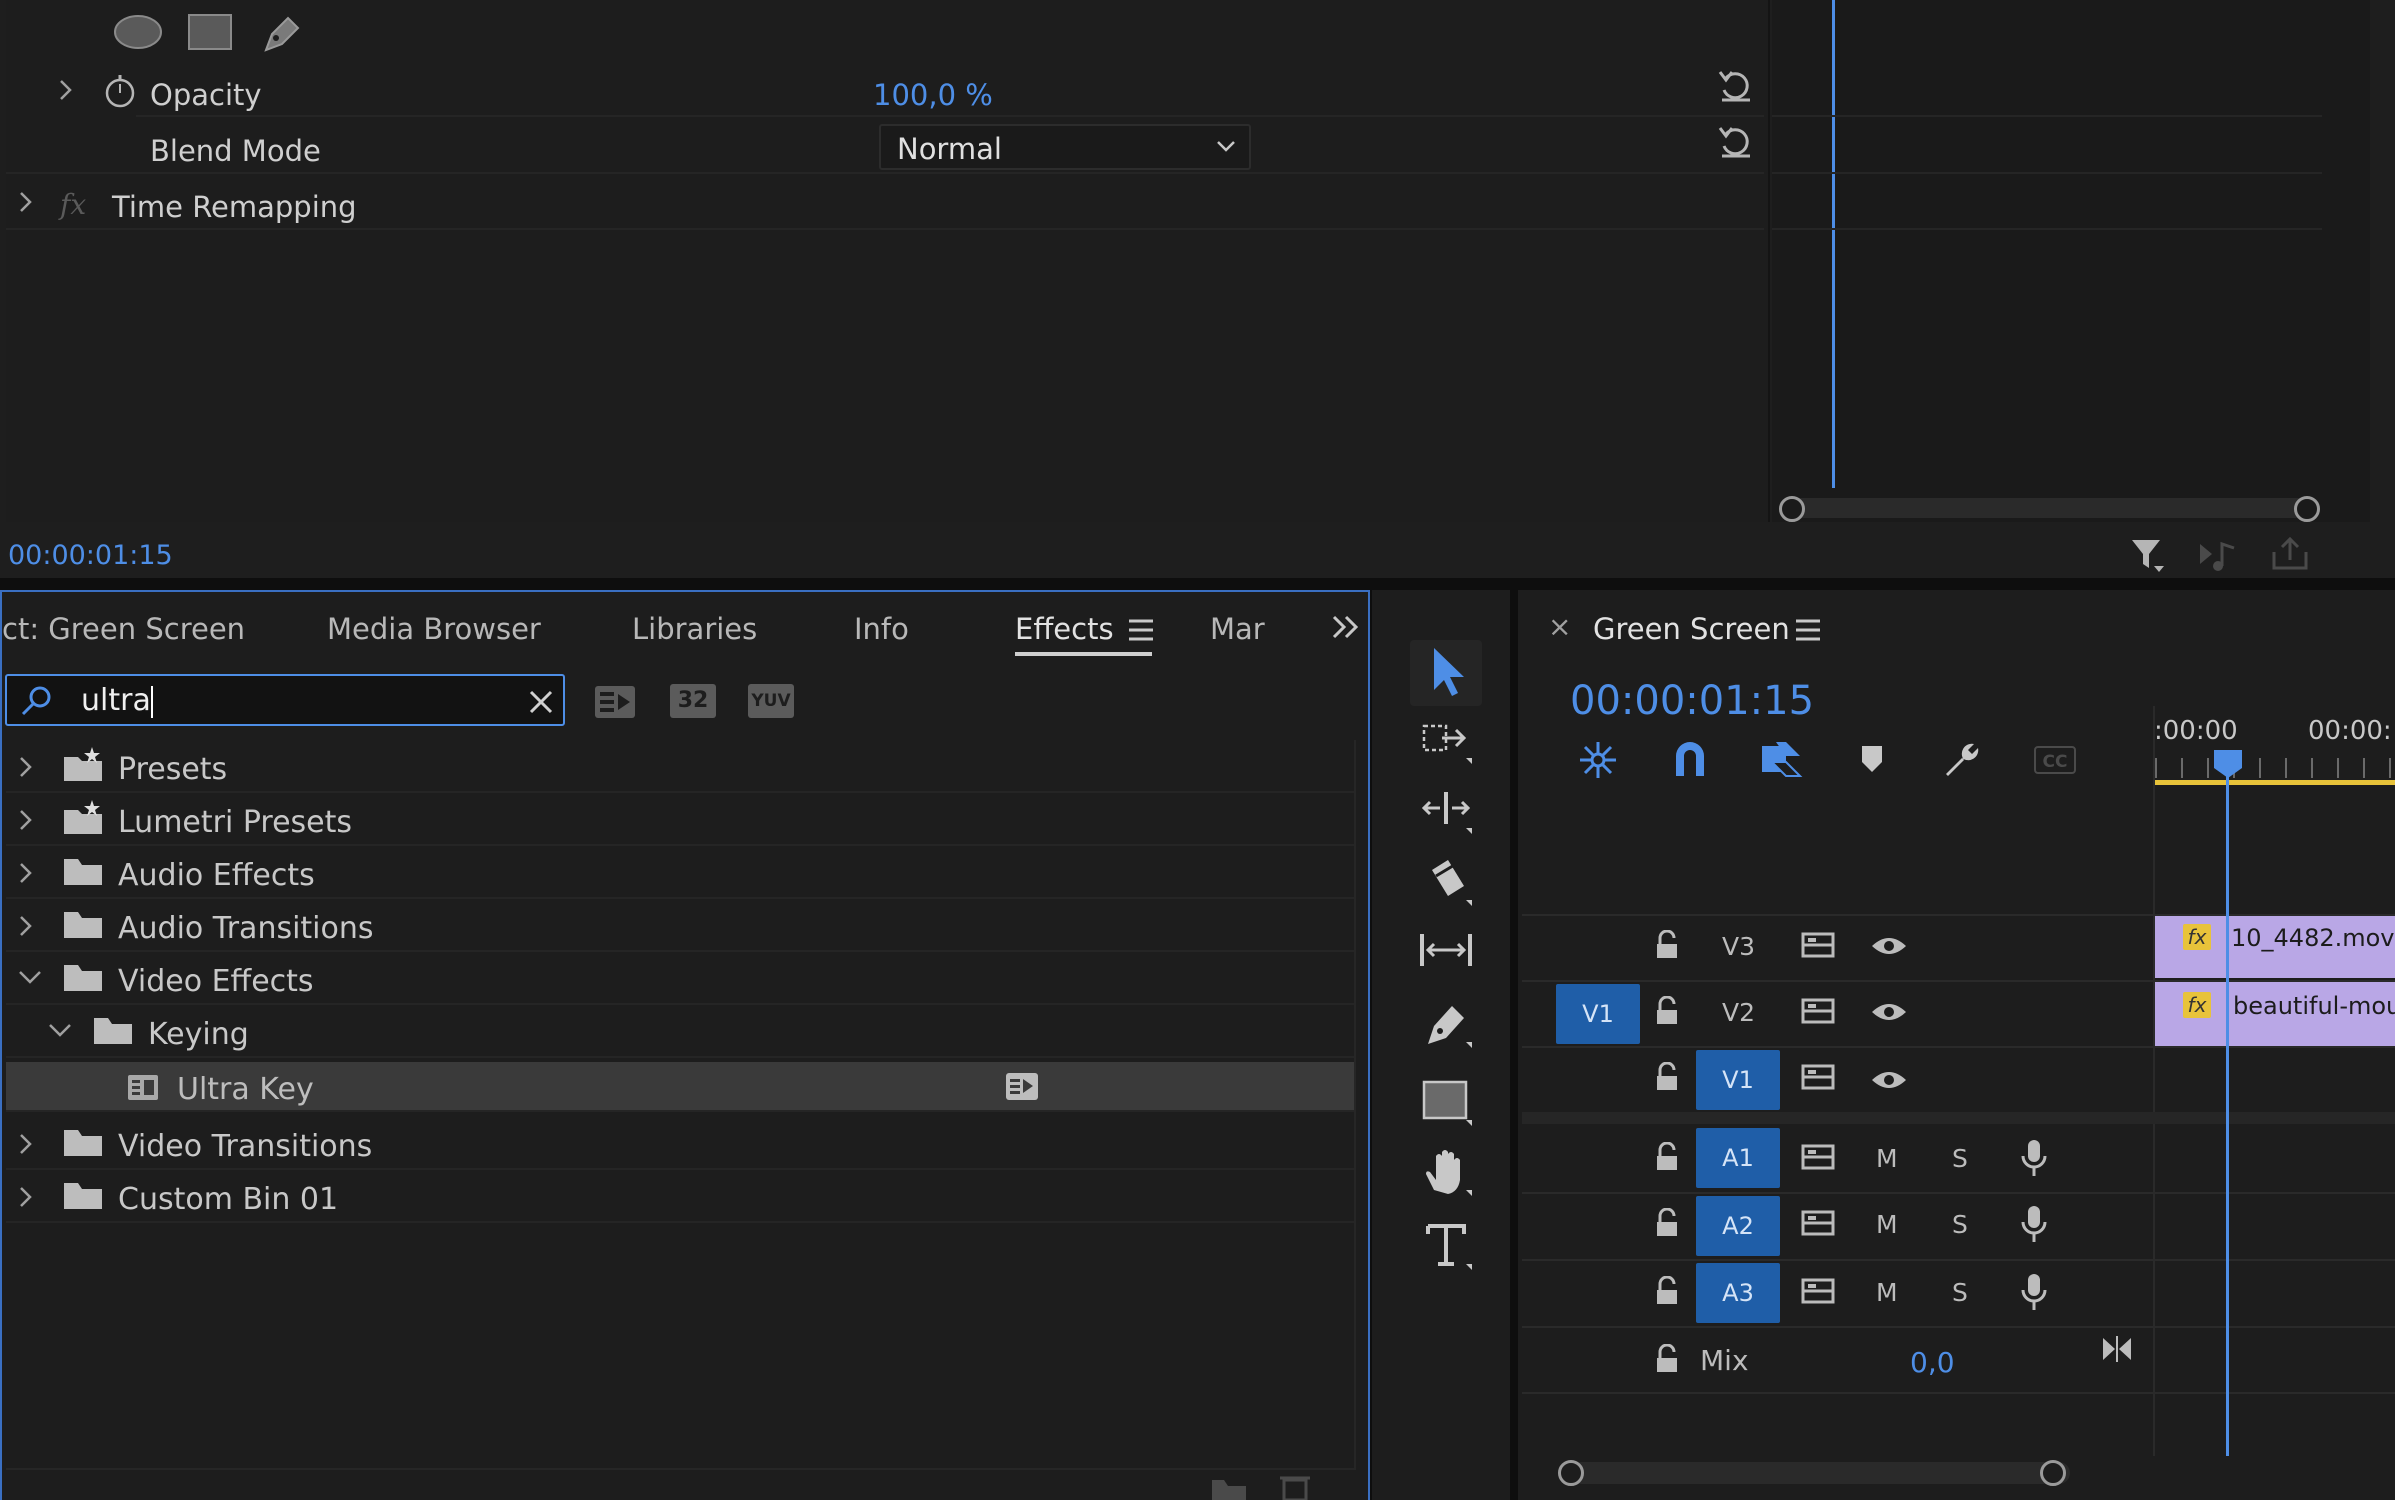 This screenshot has height=1500, width=2395. What do you see at coordinates (2117, 1349) in the screenshot?
I see `mix-track-icon` at bounding box center [2117, 1349].